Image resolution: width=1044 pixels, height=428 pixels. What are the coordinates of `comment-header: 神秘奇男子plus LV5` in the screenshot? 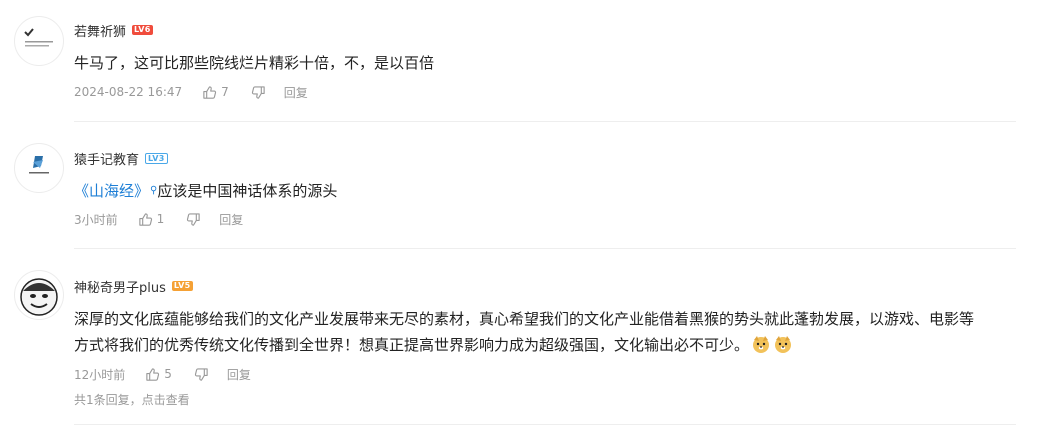 It's located at (133, 286).